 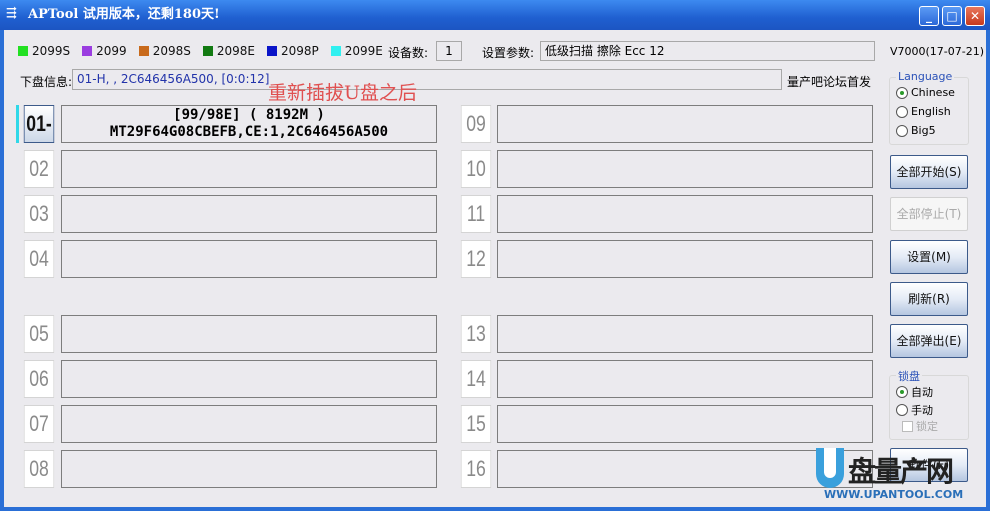 I want to click on radio-auto: 自动, so click(x=914, y=392).